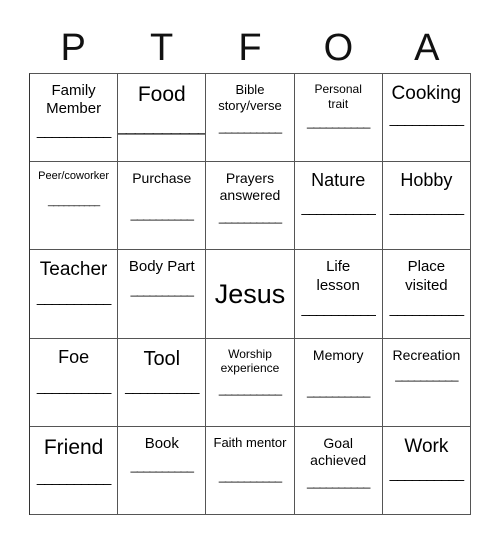 Image resolution: width=500 pixels, height=544 pixels. What do you see at coordinates (162, 178) in the screenshot?
I see `cell-label: Purchase` at bounding box center [162, 178].